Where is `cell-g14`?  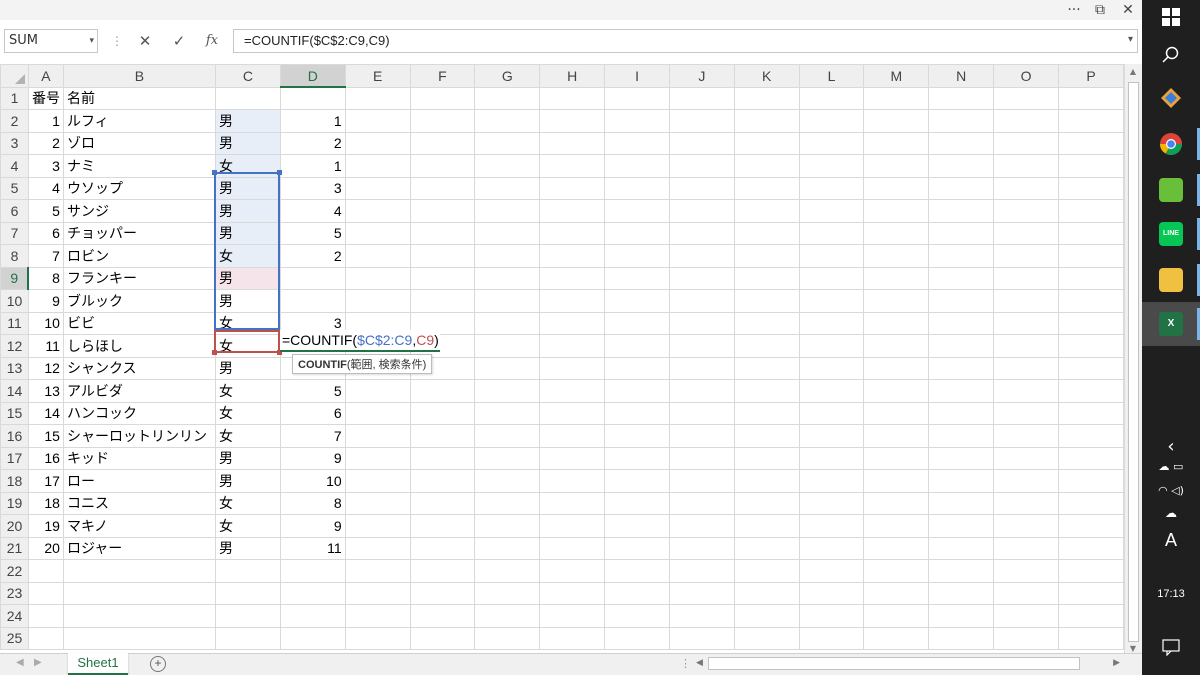
cell-g14 is located at coordinates (507, 391).